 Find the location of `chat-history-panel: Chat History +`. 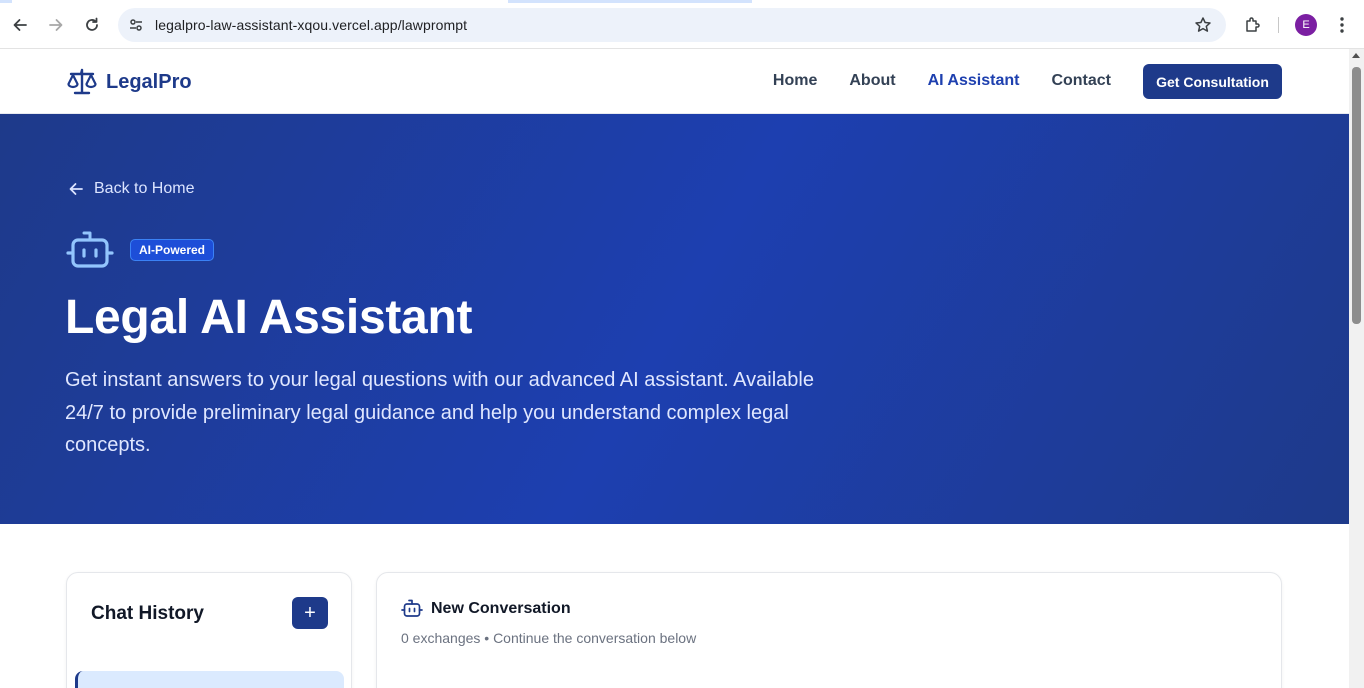

chat-history-panel: Chat History + is located at coordinates (209, 630).